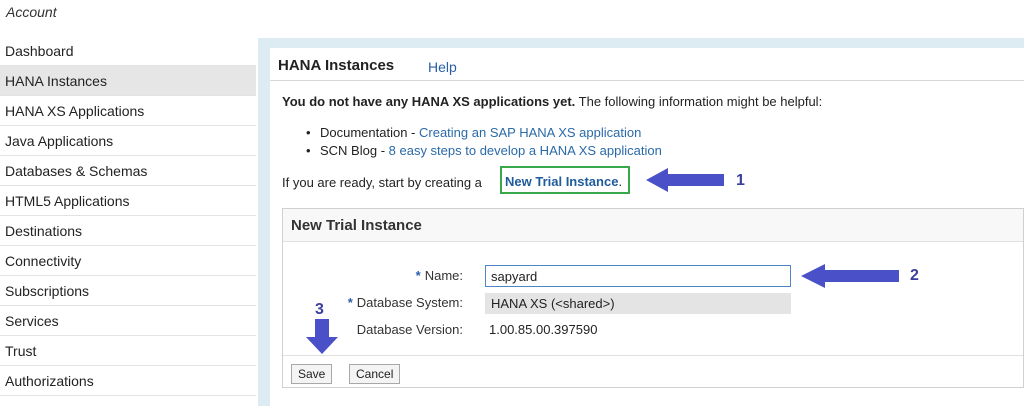 The width and height of the screenshot is (1024, 406). What do you see at coordinates (375, 374) in the screenshot?
I see `cancel-button: Cancel` at bounding box center [375, 374].